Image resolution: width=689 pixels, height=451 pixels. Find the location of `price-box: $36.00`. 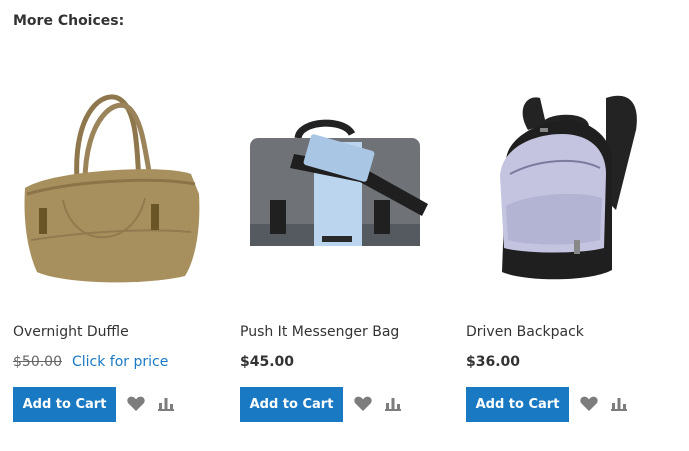

price-box: $36.00 is located at coordinates (493, 362).